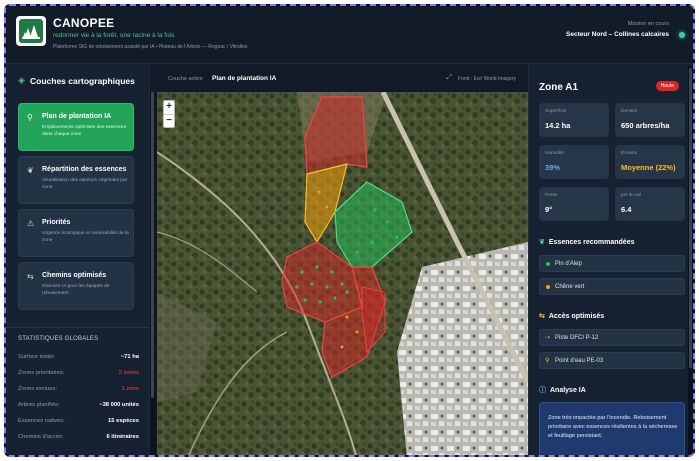 This screenshot has width=699, height=461. I want to click on panel-scrollbar-thumb, so click(690, 218).